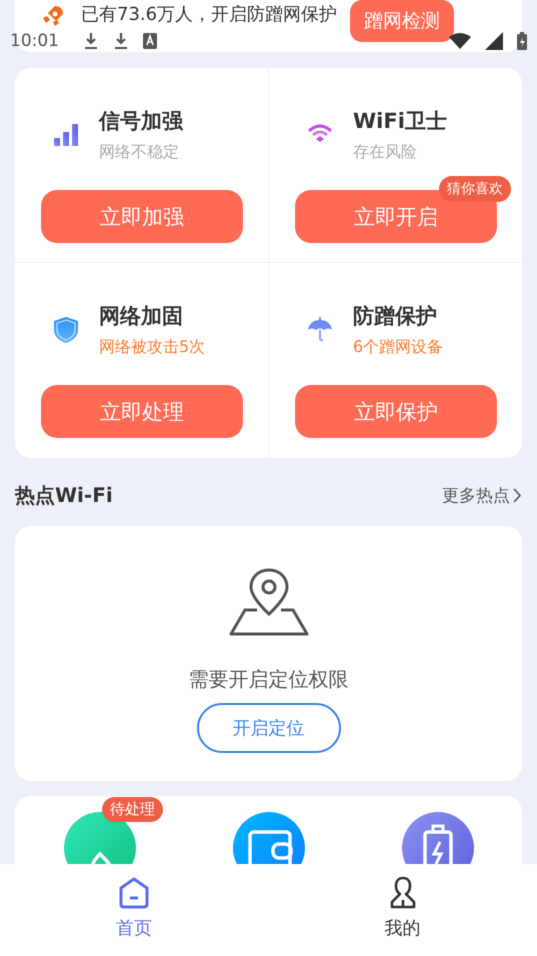  I want to click on umbrella-icon, so click(320, 330).